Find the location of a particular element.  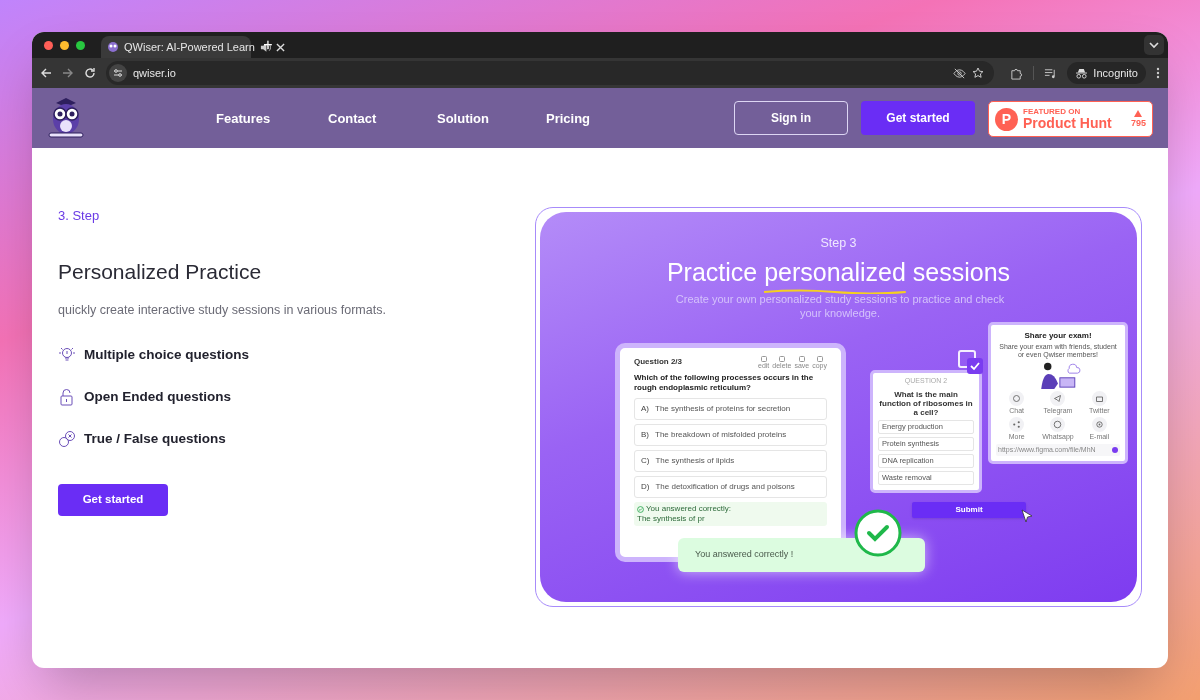

feature-label: Open Ended questions is located at coordinates (157, 397).